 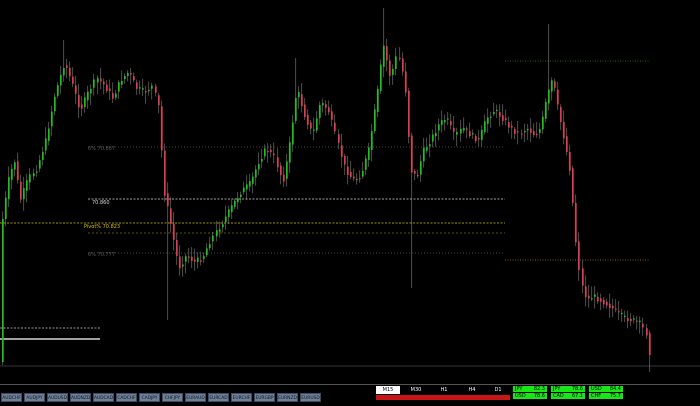 I want to click on symbol-tab: AUDNZD, so click(x=80, y=397).